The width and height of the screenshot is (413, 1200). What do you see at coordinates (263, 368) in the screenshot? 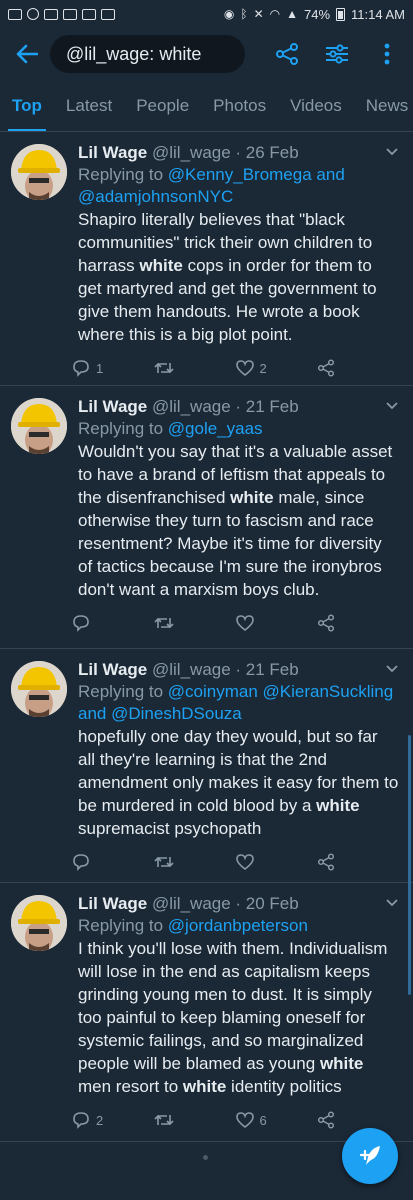
I see `like-count: 2` at bounding box center [263, 368].